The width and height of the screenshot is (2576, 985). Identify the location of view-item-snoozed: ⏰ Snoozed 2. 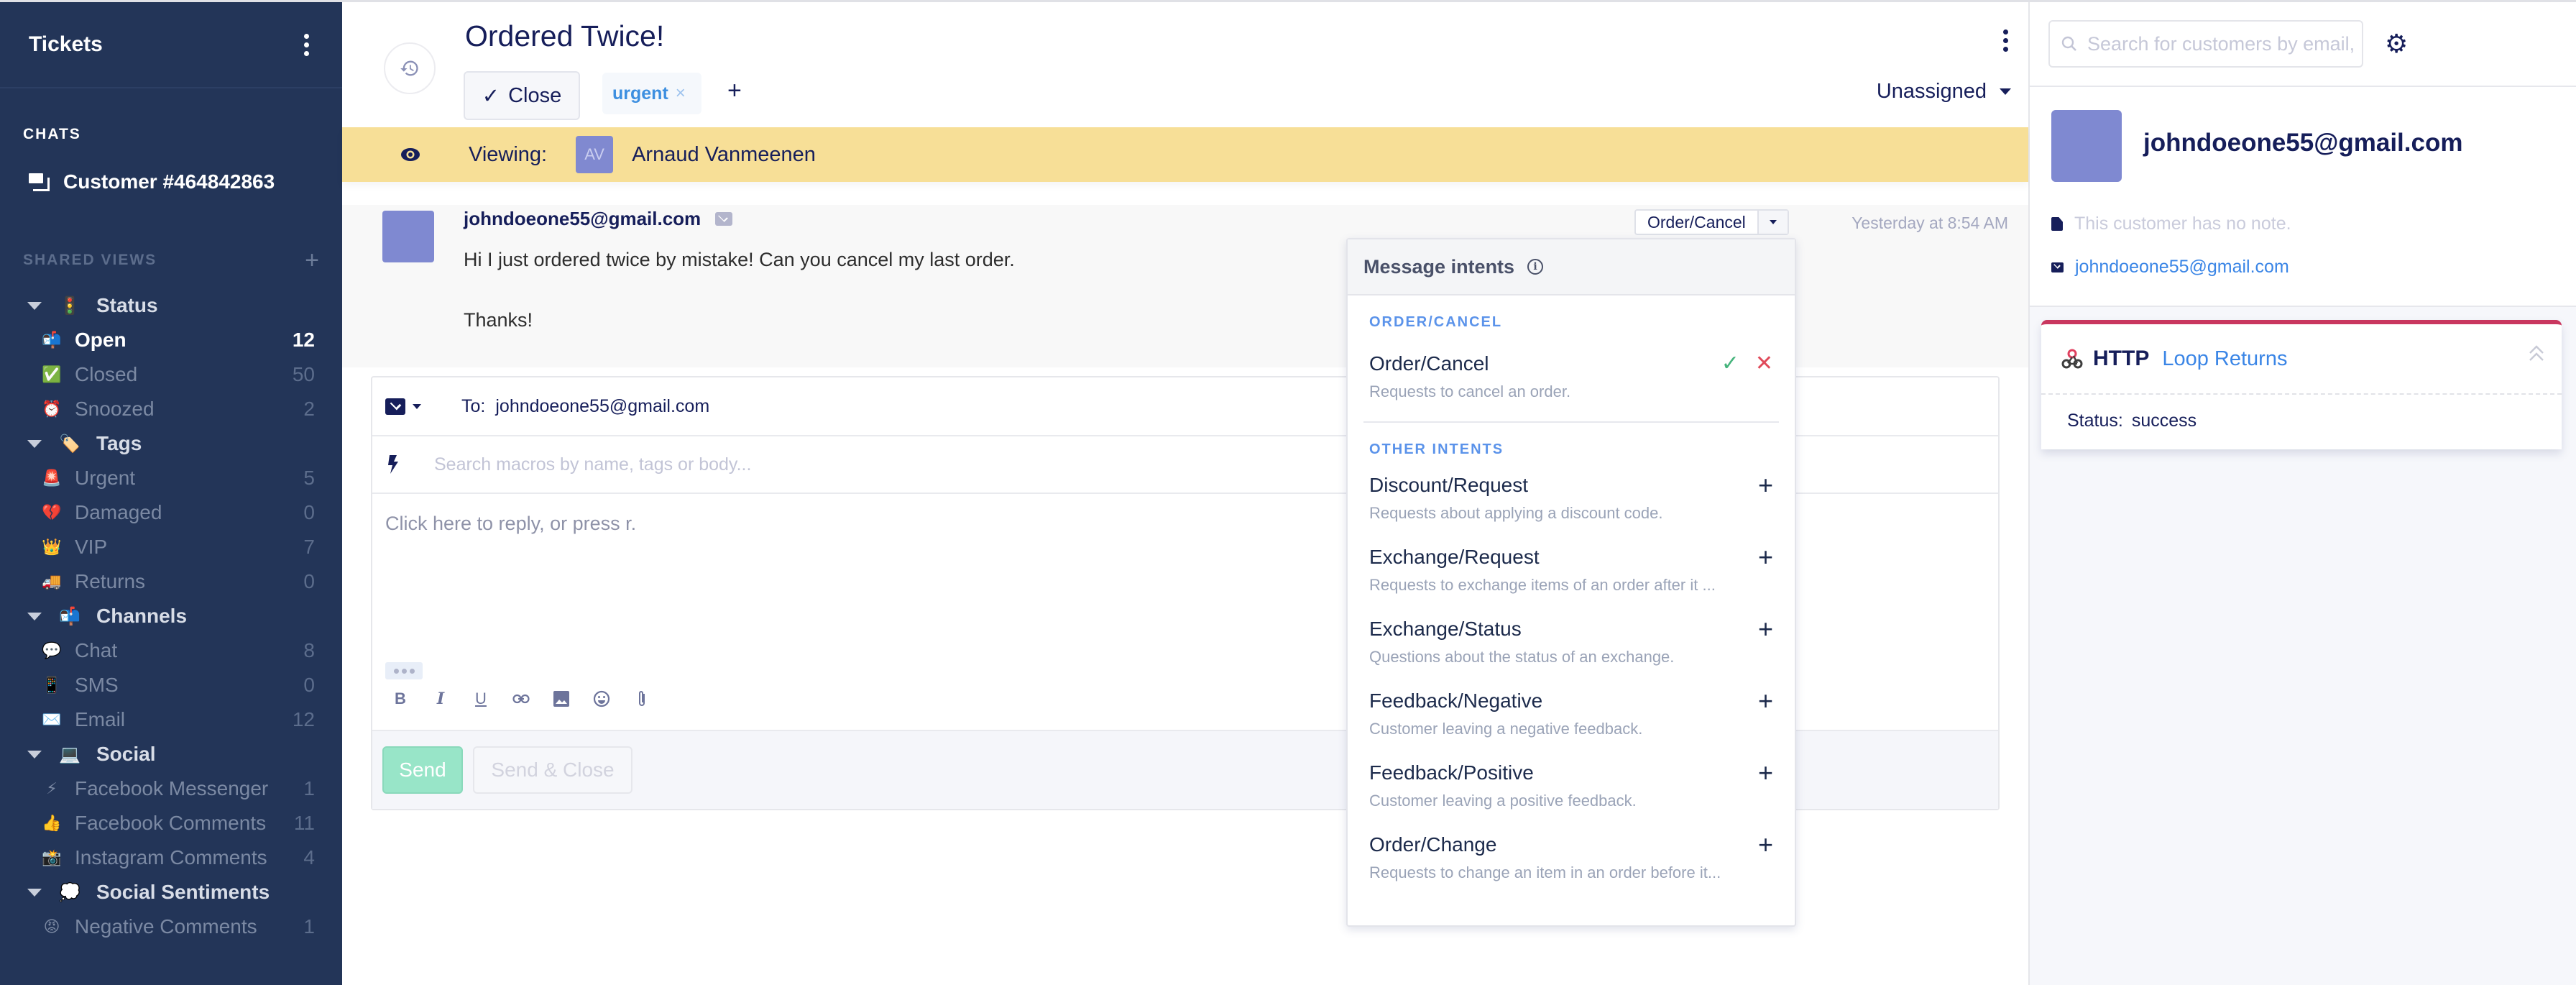
(171, 409).